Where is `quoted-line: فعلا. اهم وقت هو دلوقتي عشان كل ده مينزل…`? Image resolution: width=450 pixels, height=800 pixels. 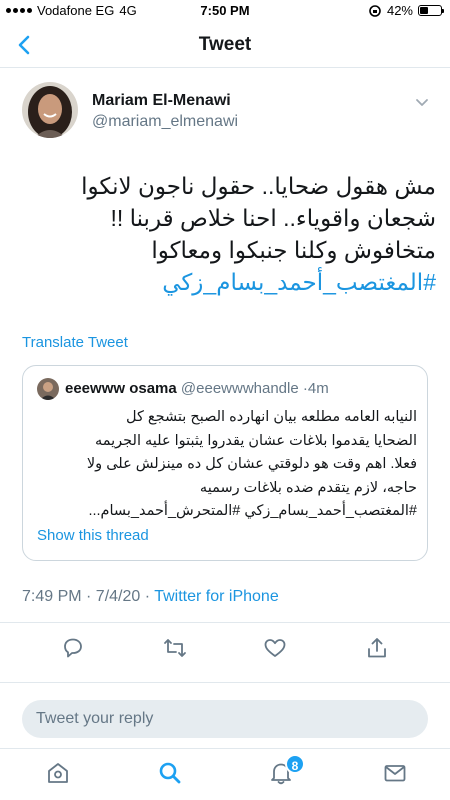 quoted-line: فعلا. اهم وقت هو دلوقتي عشان كل ده مينزل… is located at coordinates (251, 464).